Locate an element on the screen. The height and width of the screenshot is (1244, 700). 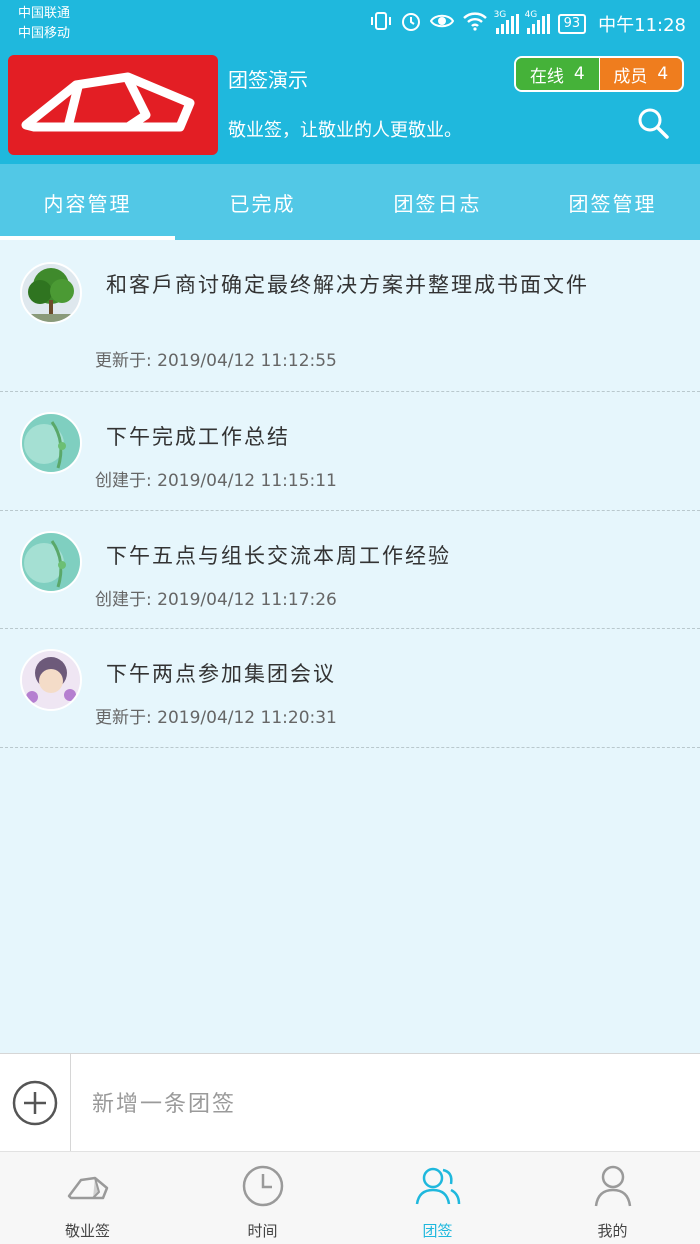
item-title: 下午两点参加集团会议 is located at coordinates (221, 674).